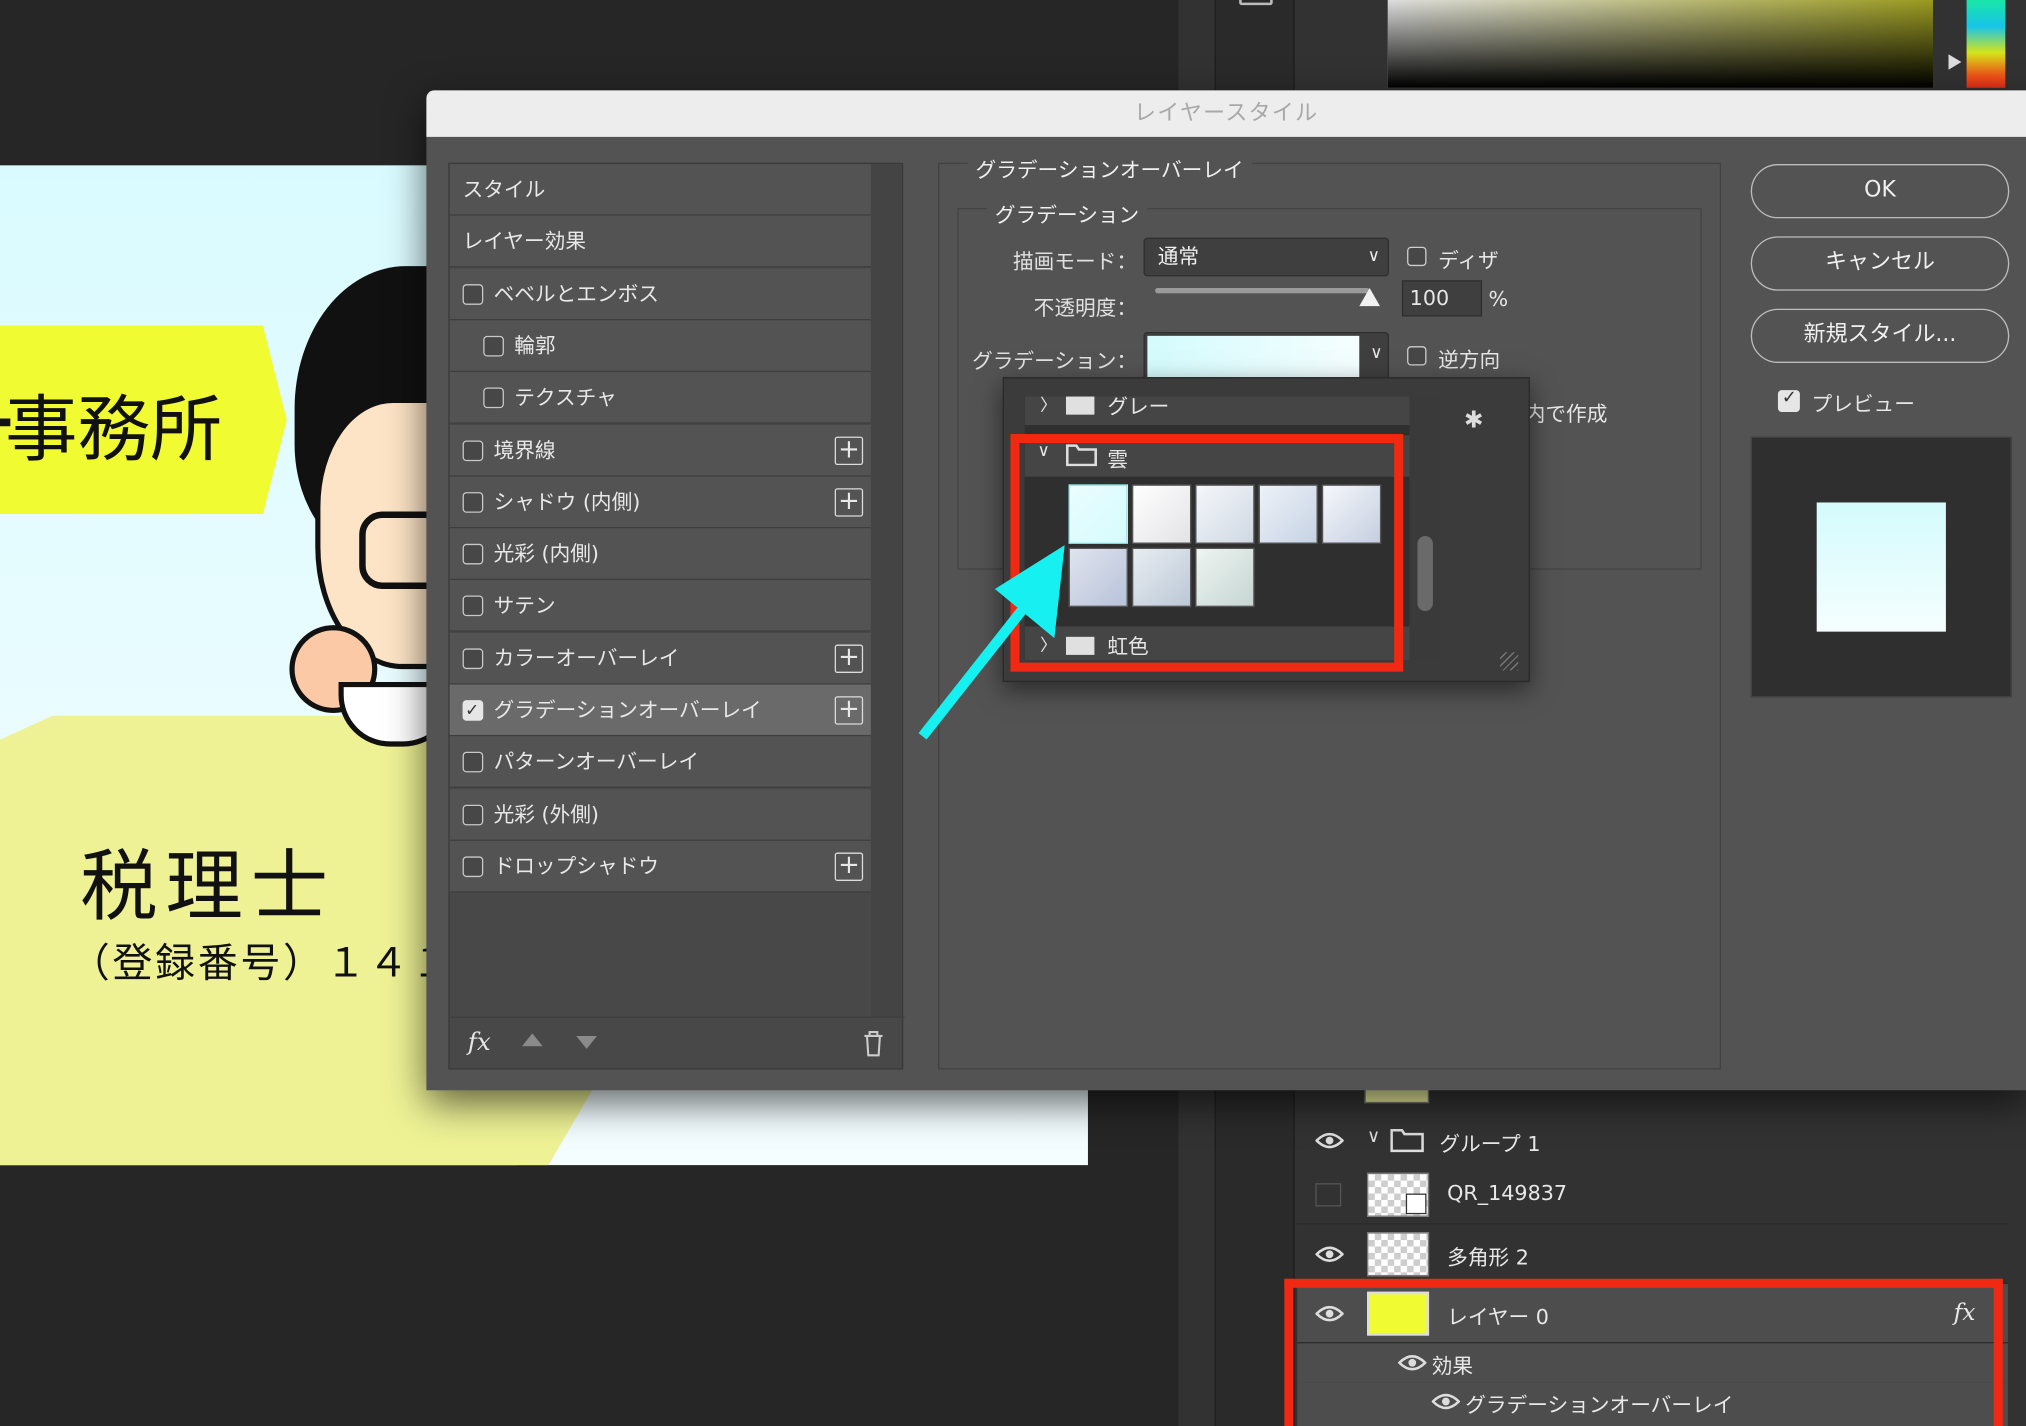  I want to click on reverse-checkbox, so click(1417, 356).